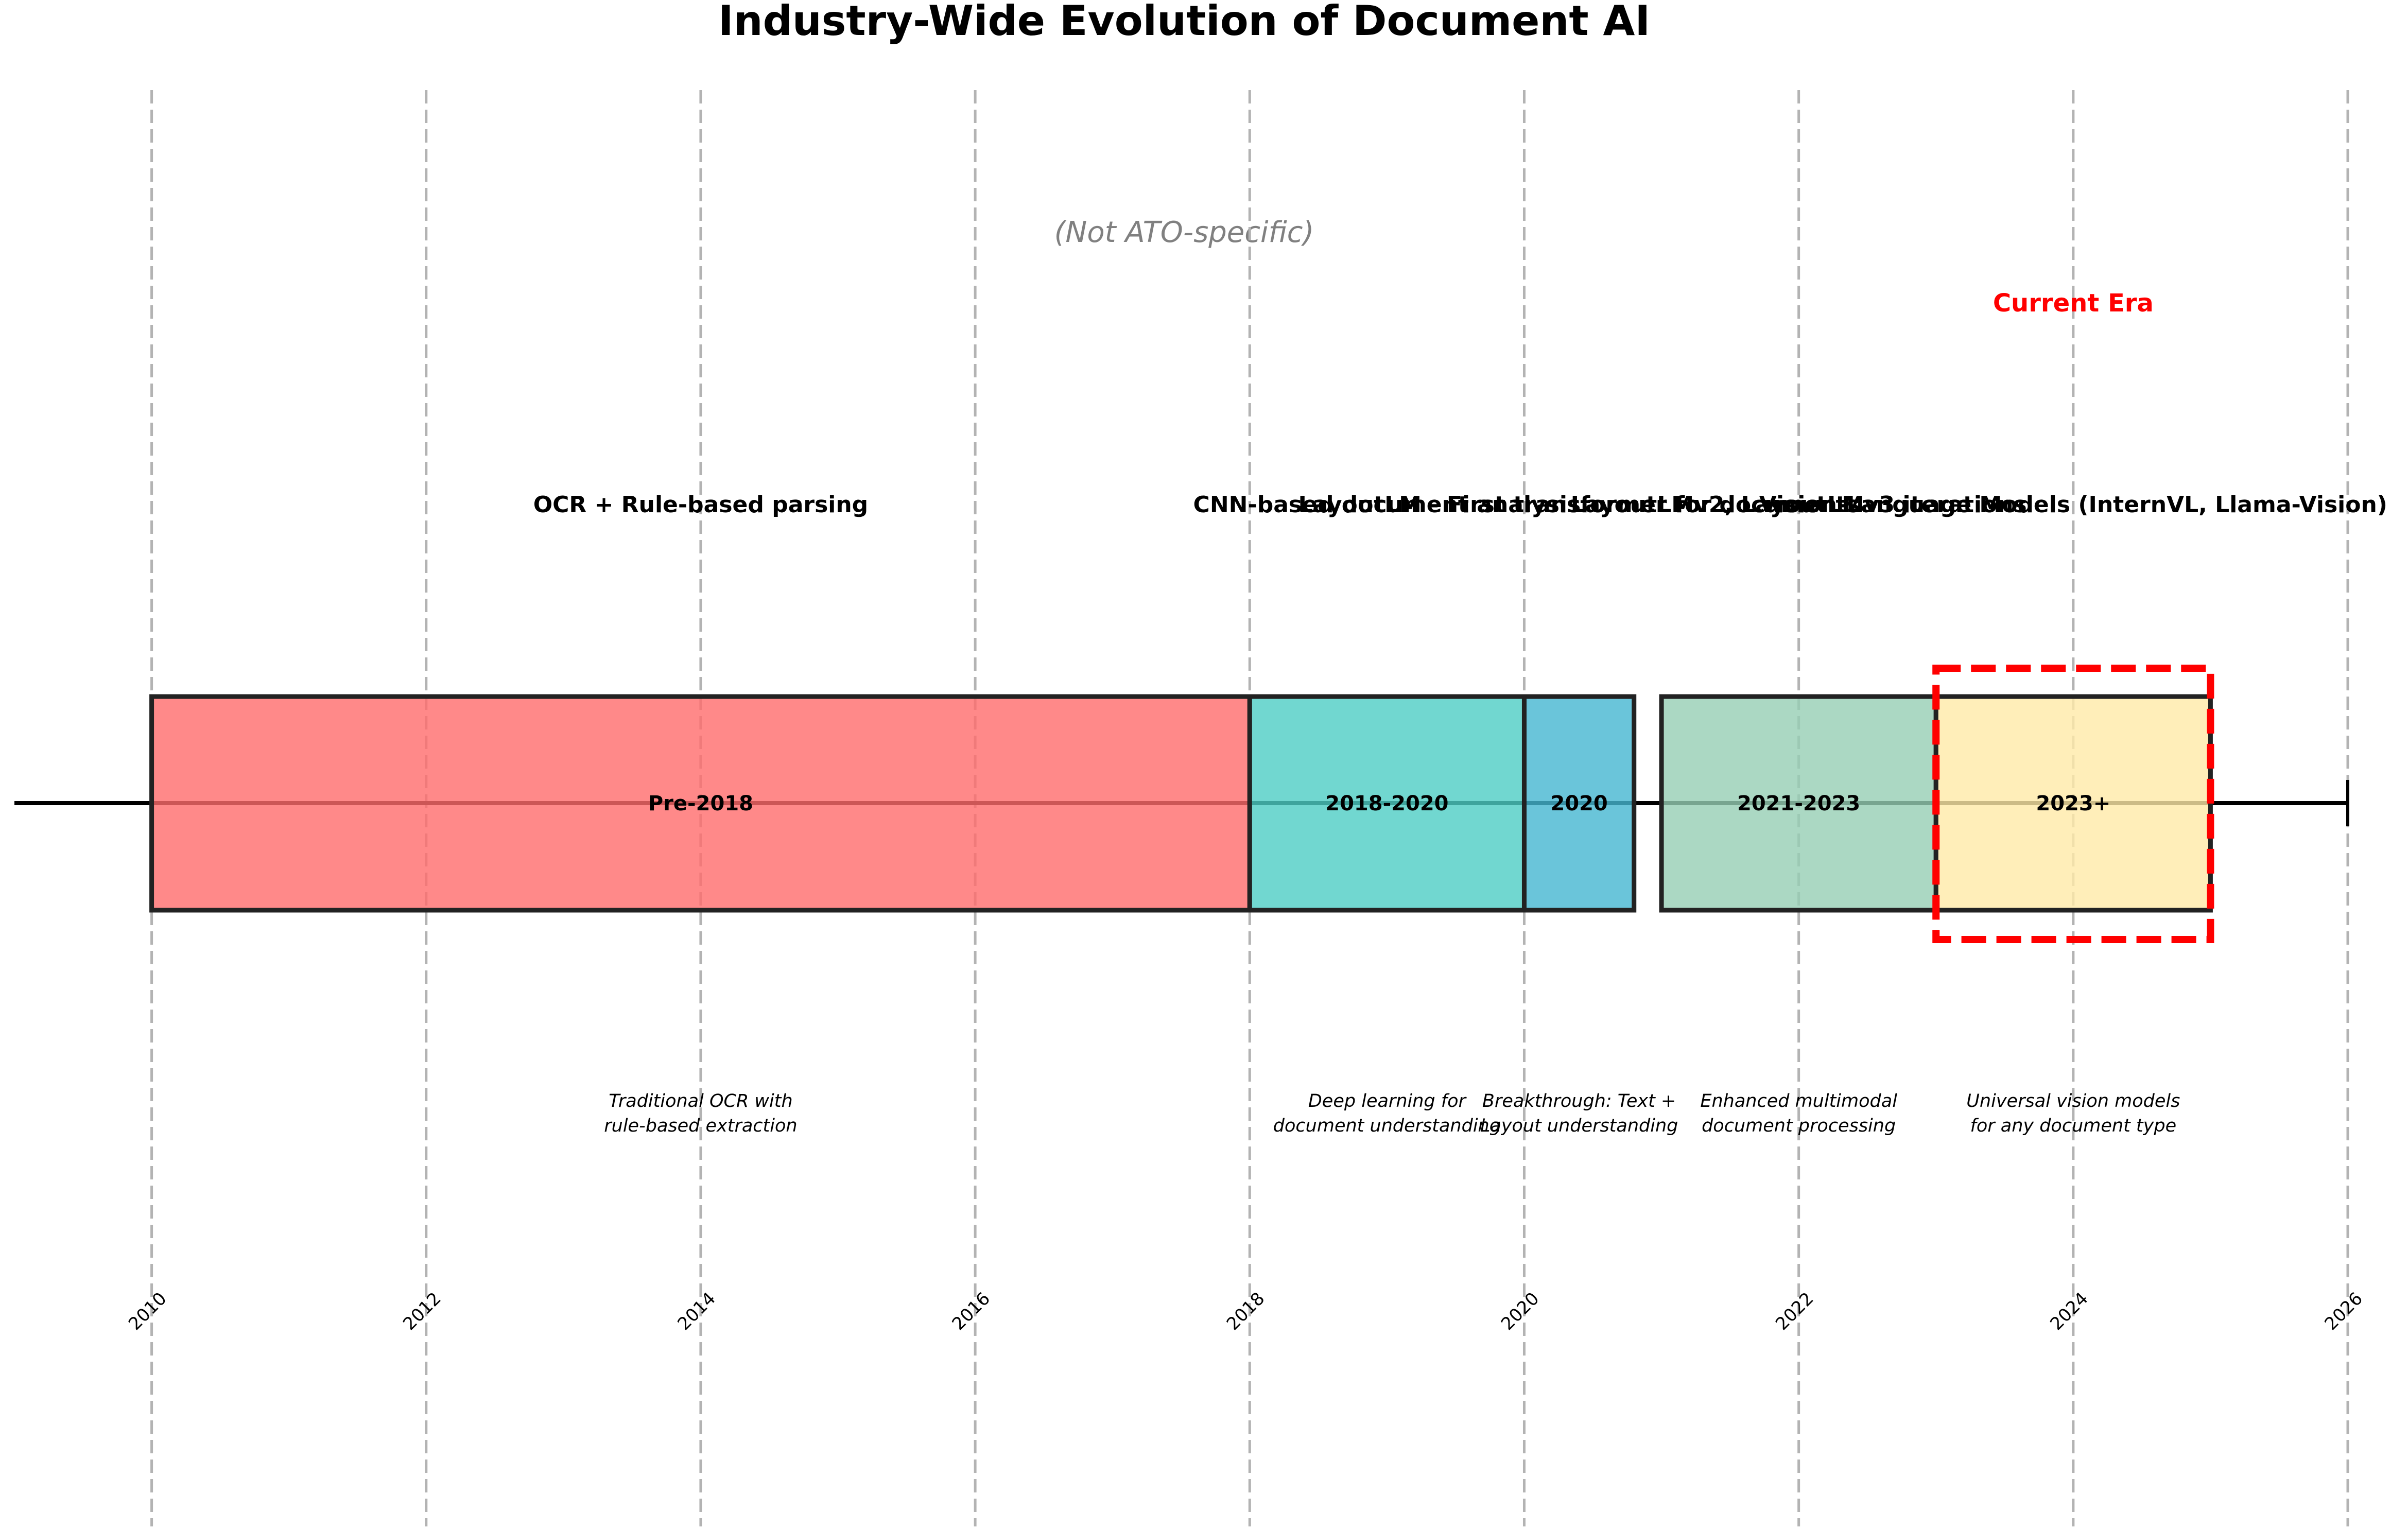 The height and width of the screenshot is (1529, 2408). I want to click on tick-label-2014: 2014, so click(696, 1311).